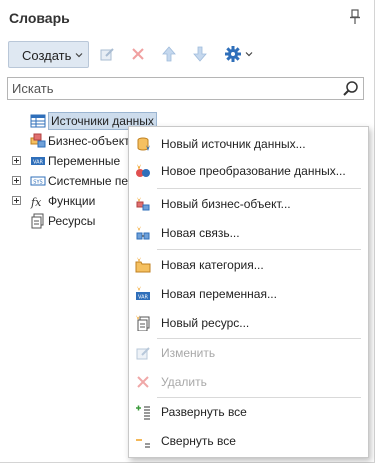  I want to click on system-variable-icon: SYS, so click(38, 181).